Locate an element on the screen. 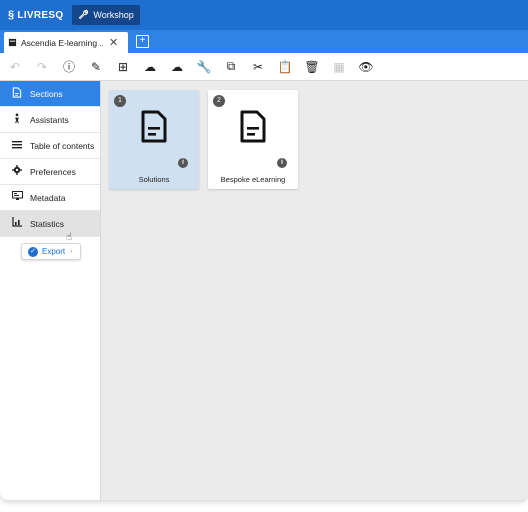 The width and height of the screenshot is (528, 512). delete-button: 🗑 is located at coordinates (312, 67).